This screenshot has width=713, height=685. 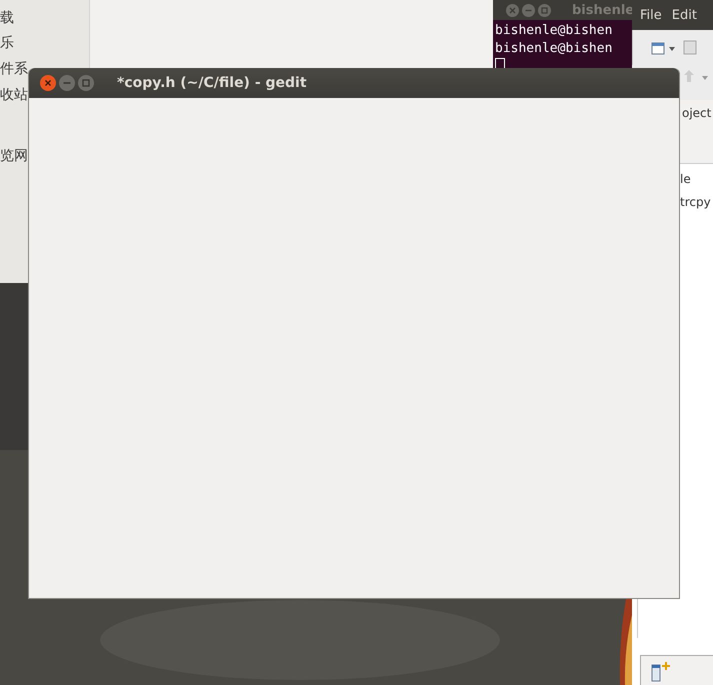 I want to click on menu-item: Edit, so click(x=684, y=15).